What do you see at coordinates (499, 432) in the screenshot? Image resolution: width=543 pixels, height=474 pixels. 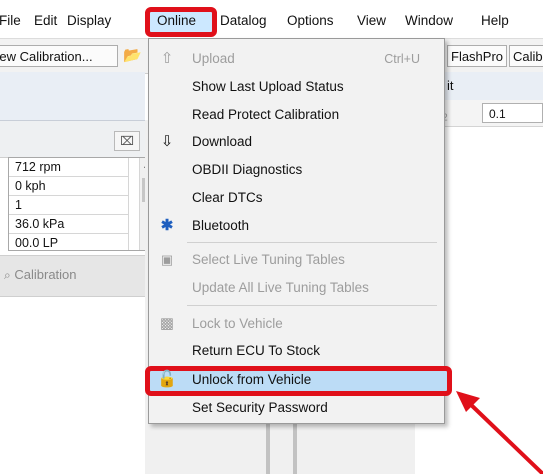 I see `pointer-arrow-icon` at bounding box center [499, 432].